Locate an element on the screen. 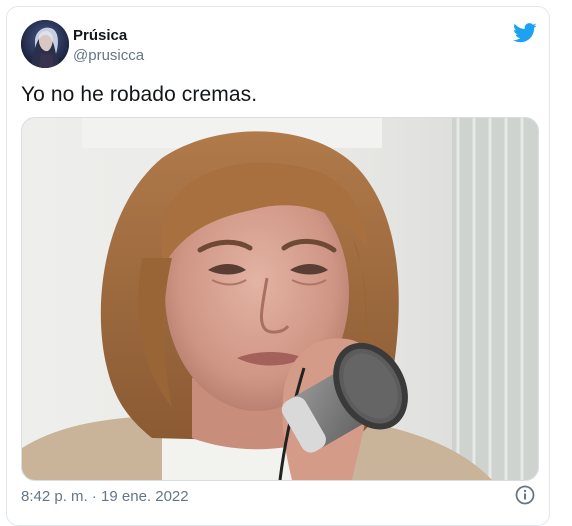 This screenshot has width=572, height=526. avatar-image is located at coordinates (45, 44).